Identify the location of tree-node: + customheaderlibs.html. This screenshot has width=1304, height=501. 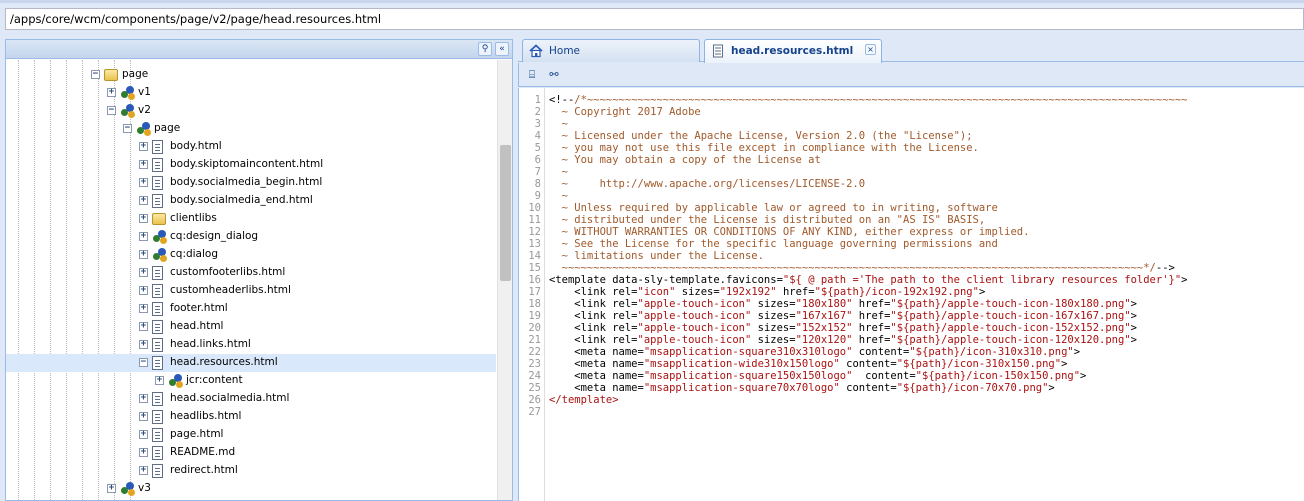
(251, 291).